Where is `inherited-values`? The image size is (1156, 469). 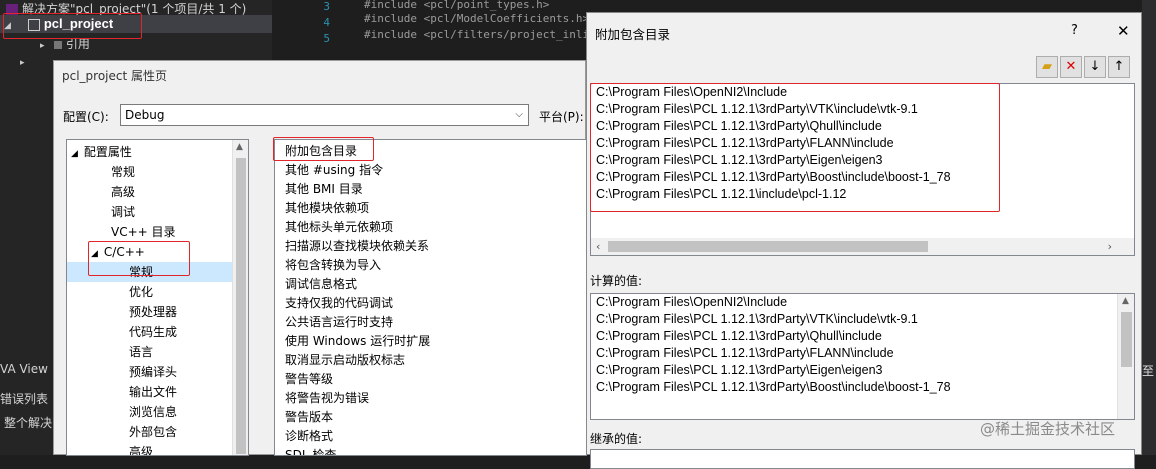
inherited-values is located at coordinates (862, 459).